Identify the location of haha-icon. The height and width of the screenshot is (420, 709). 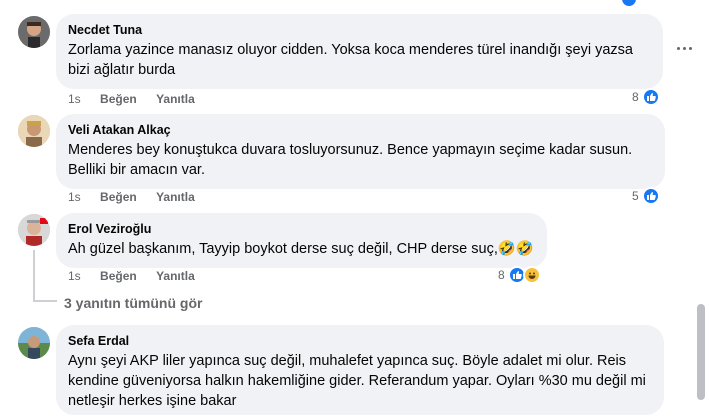
(531, 275).